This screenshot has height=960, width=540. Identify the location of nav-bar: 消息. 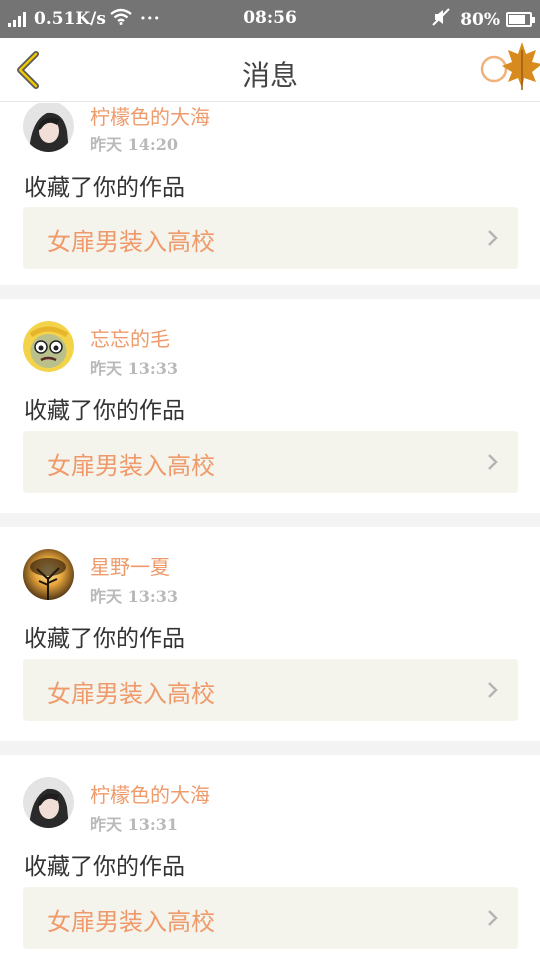
(270, 70).